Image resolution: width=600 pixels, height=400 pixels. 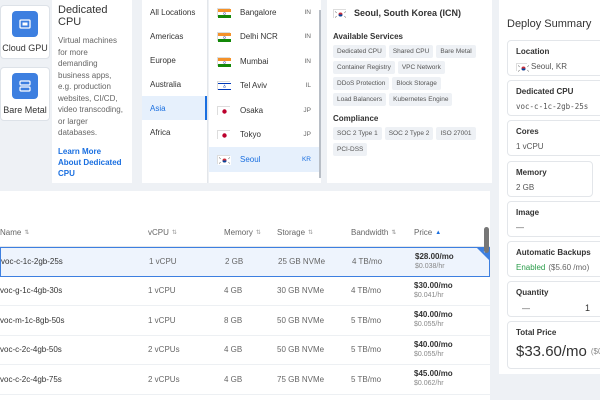 What do you see at coordinates (258, 12) in the screenshot?
I see `city-name: Bangalore` at bounding box center [258, 12].